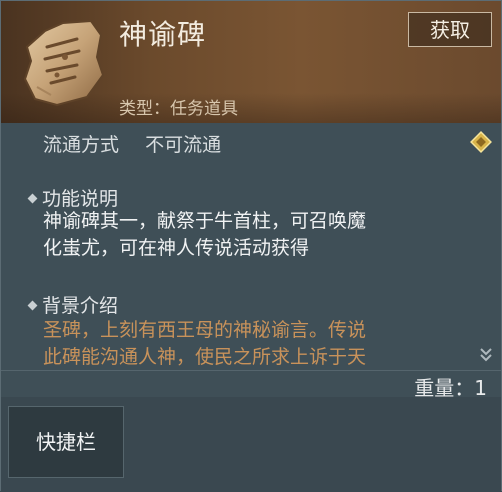 The height and width of the screenshot is (492, 502). Describe the element at coordinates (205, 221) in the screenshot. I see `description-line: 神谕碑其一，献祭于牛首柱，可召唤魔` at that location.